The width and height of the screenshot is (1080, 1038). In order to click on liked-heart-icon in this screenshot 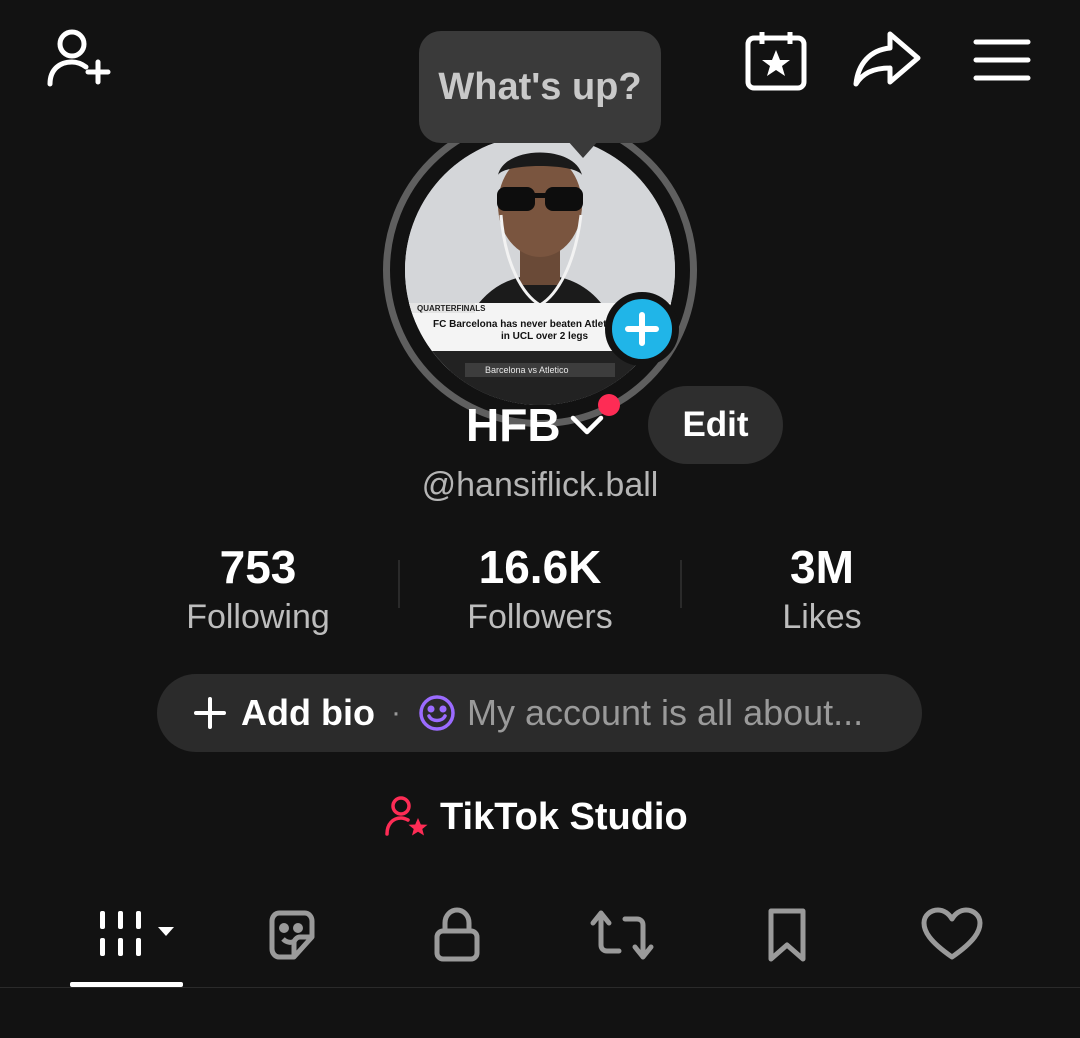, I will do `click(952, 933)`.